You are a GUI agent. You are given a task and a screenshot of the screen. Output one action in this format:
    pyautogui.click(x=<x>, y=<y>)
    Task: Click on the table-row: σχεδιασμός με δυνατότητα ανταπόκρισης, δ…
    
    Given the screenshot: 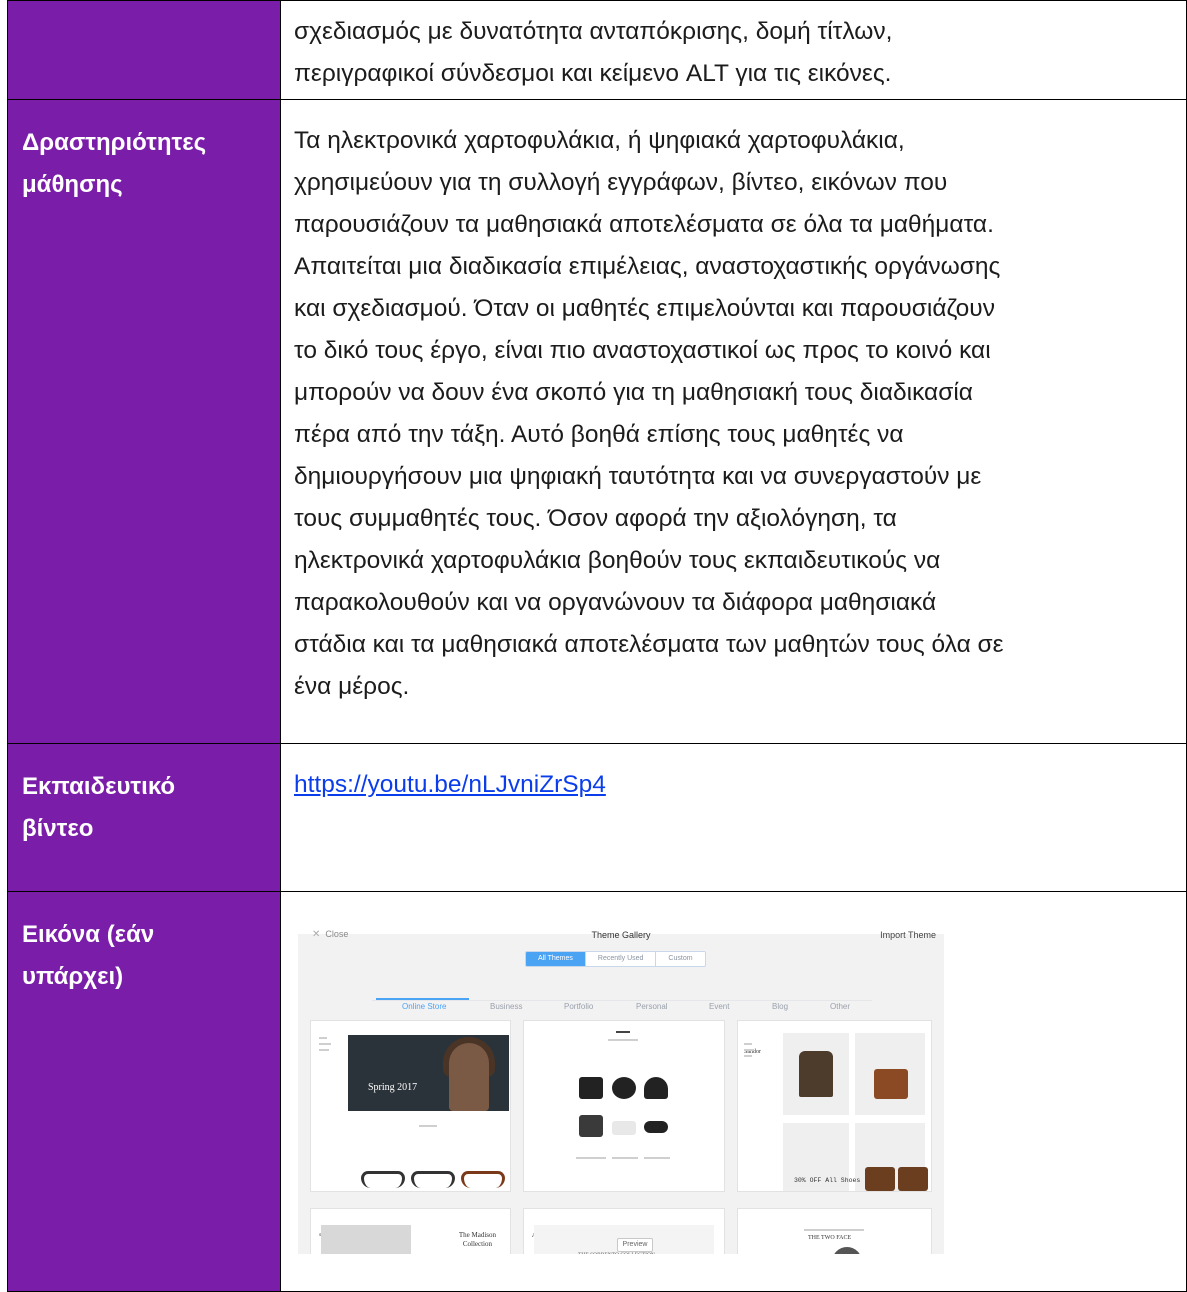 What is the action you would take?
    pyautogui.click(x=597, y=50)
    